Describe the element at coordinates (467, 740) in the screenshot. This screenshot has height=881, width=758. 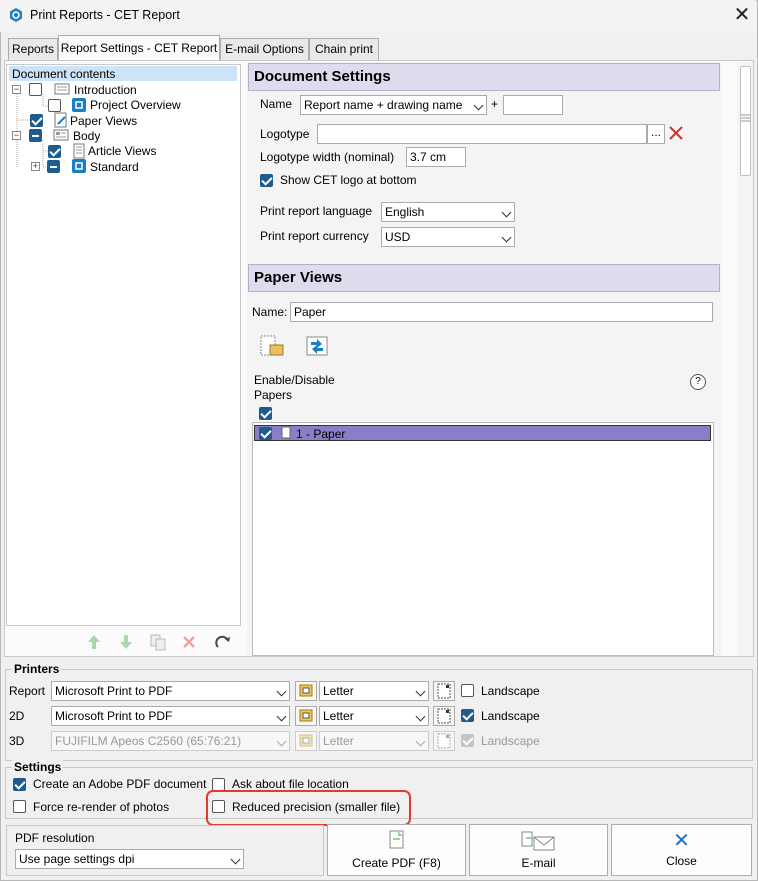
I see `3d-landscape-checkbox` at that location.